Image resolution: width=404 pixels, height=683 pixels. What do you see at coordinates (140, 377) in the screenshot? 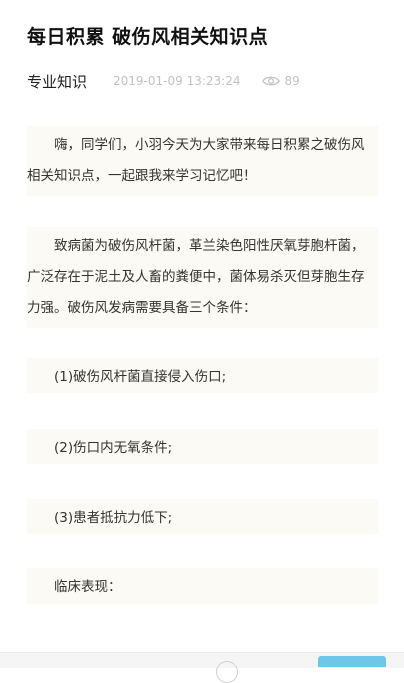
I see `paragraph-text: (1)破伤风杆菌直接侵入伤口;` at bounding box center [140, 377].